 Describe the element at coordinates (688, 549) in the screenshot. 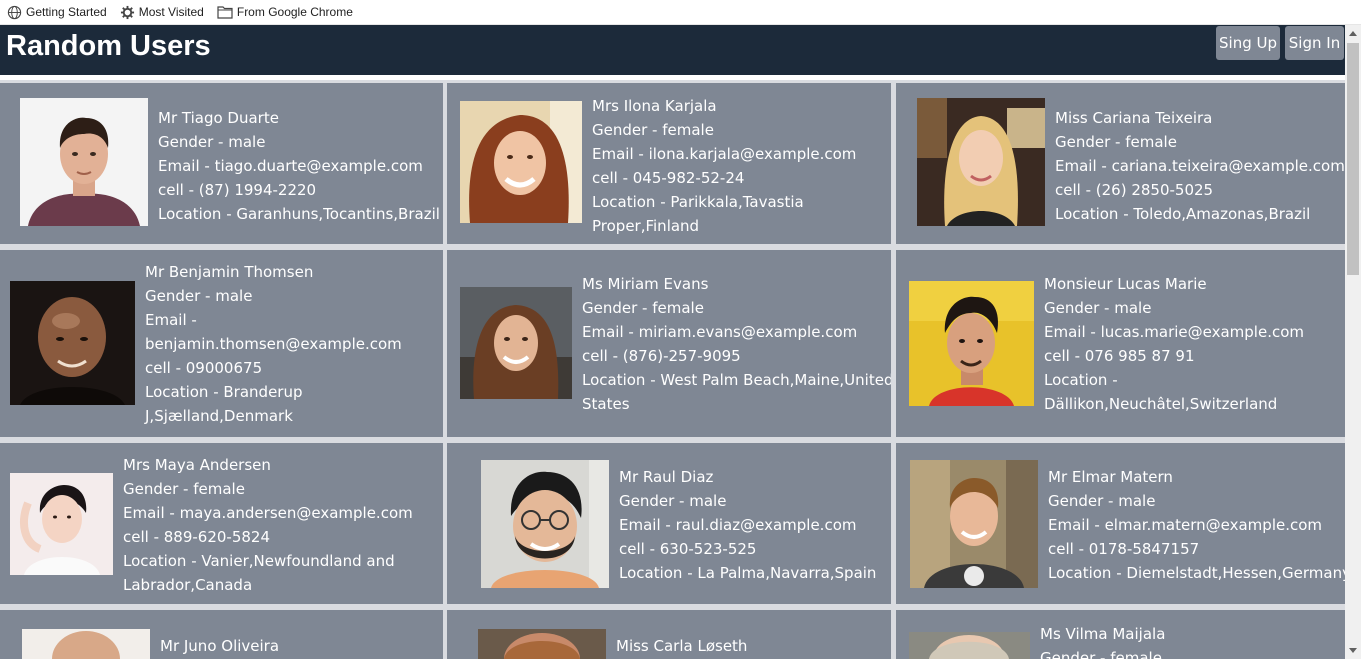

I see `user-cell: cell - 630-523-525` at that location.